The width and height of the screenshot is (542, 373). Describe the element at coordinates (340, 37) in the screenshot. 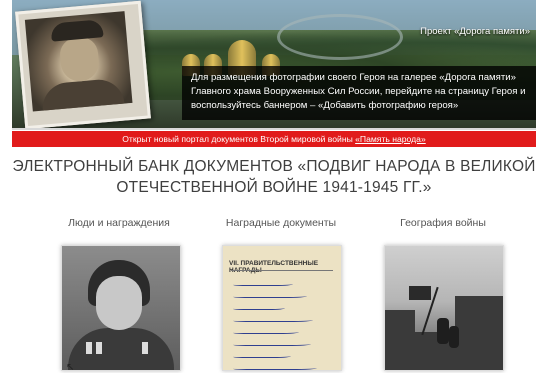

I see `banner-park-ring` at that location.